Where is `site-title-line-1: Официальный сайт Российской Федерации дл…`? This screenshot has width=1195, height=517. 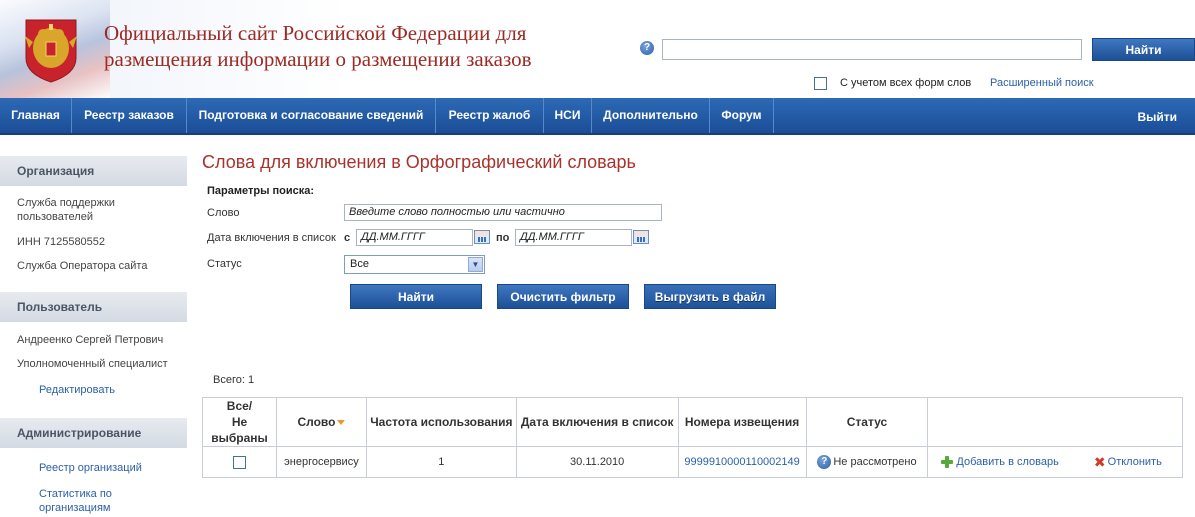
site-title-line-1: Официальный сайт Российской Федерации дл… is located at coordinates (315, 33).